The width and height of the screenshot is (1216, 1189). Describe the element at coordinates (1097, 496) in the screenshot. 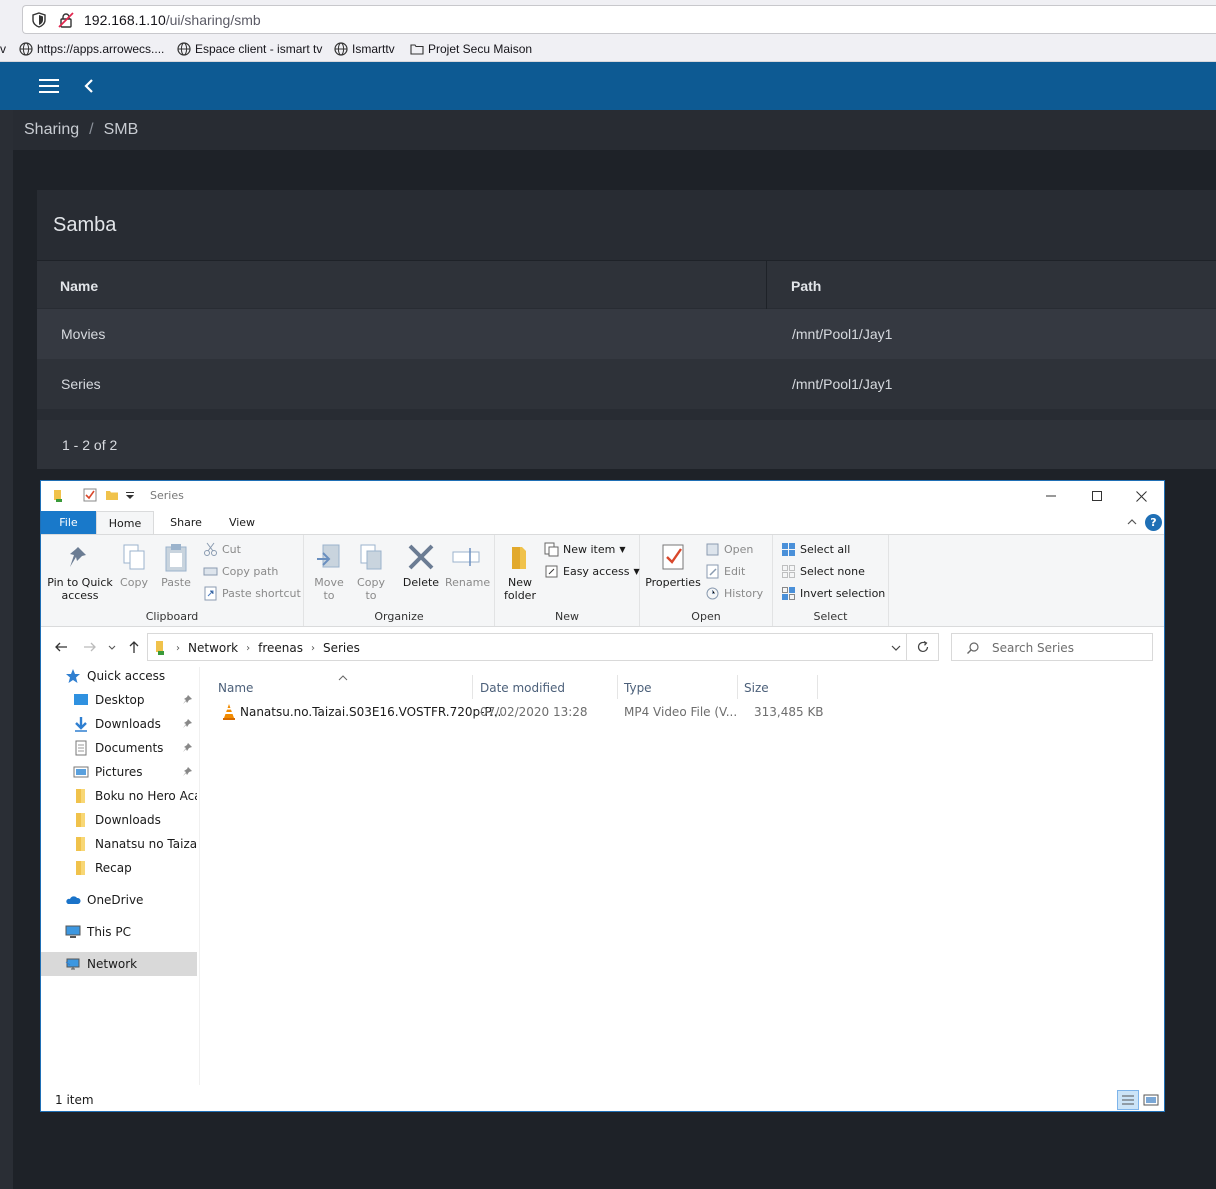

I see `maximize-button` at that location.